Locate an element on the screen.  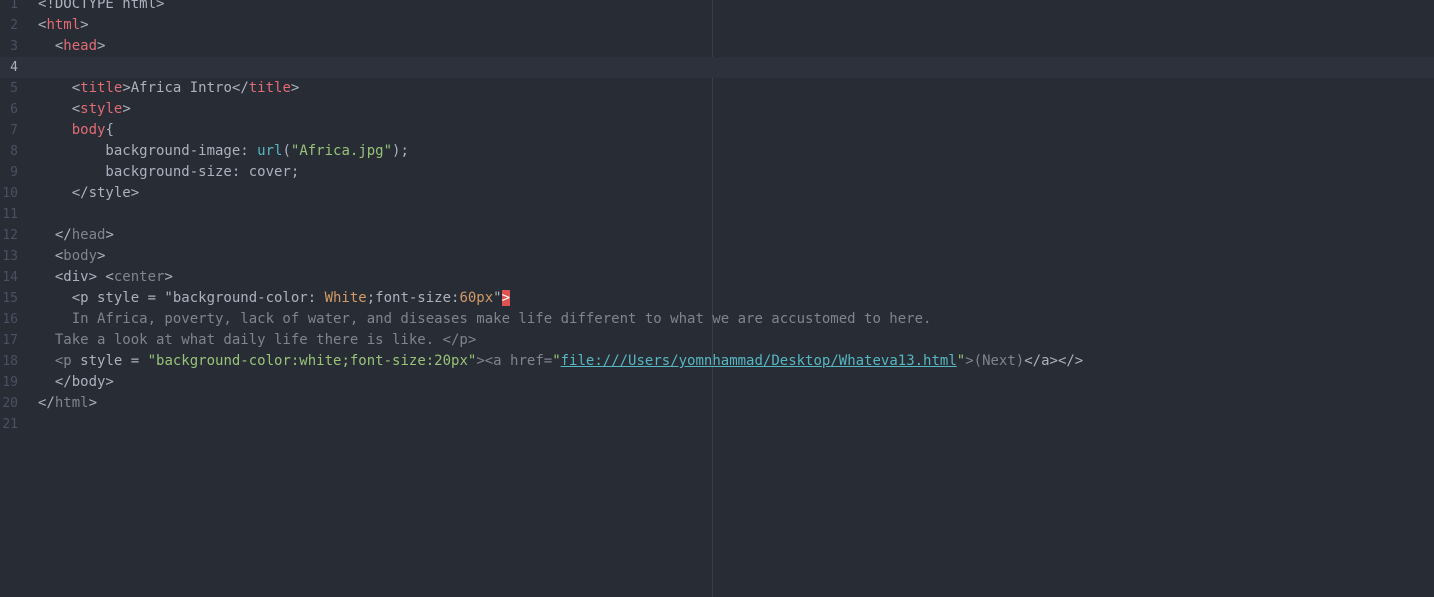
code-token: background-size: cover; is located at coordinates (169, 172).